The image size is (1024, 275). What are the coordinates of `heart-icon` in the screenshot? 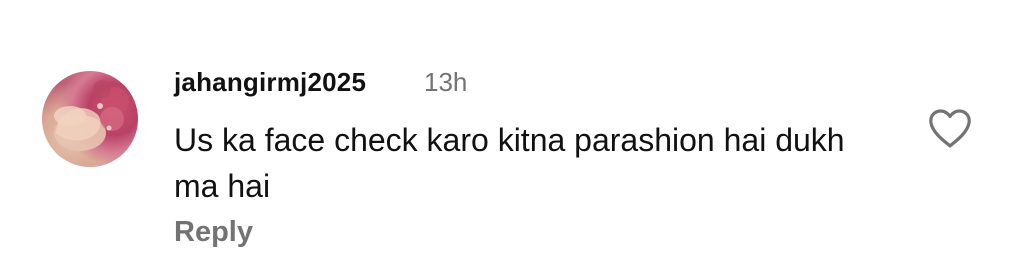 It's located at (950, 128).